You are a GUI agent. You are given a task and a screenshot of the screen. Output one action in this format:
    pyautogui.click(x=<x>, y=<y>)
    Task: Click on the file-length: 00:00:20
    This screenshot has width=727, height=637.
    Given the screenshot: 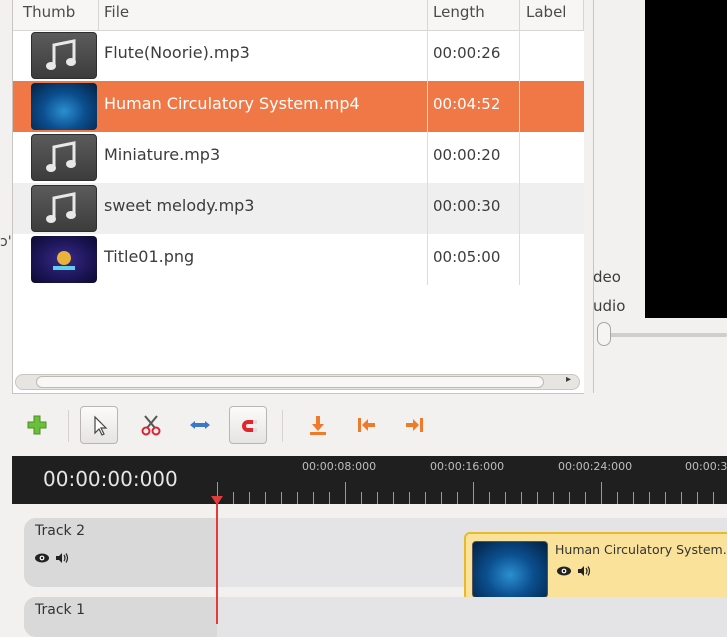 What is the action you would take?
    pyautogui.click(x=467, y=155)
    